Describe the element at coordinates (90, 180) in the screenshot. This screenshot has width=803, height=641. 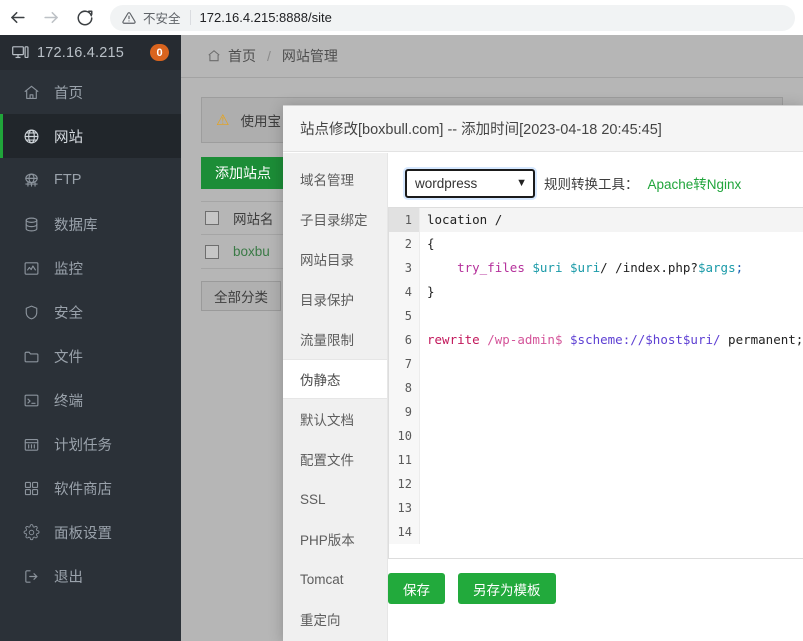
I see `sidebar-item-3: FTP` at that location.